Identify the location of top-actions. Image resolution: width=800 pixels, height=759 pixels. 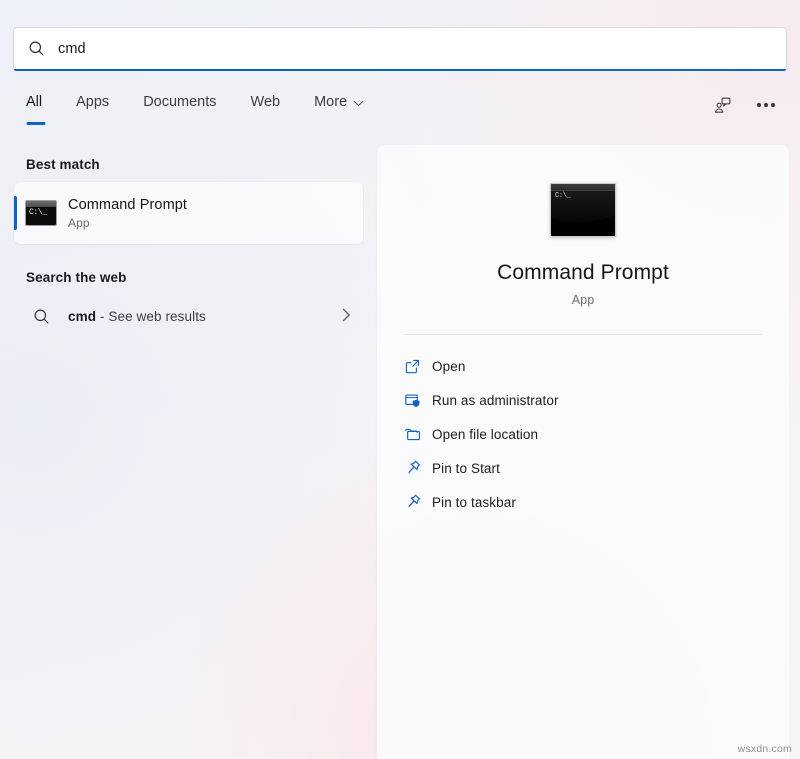
(747, 105).